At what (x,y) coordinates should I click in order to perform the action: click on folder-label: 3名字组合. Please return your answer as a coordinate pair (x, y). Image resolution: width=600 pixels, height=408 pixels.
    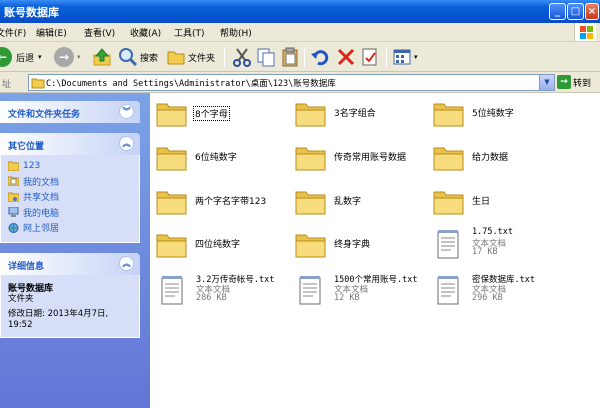
    Looking at the image, I should click on (355, 114).